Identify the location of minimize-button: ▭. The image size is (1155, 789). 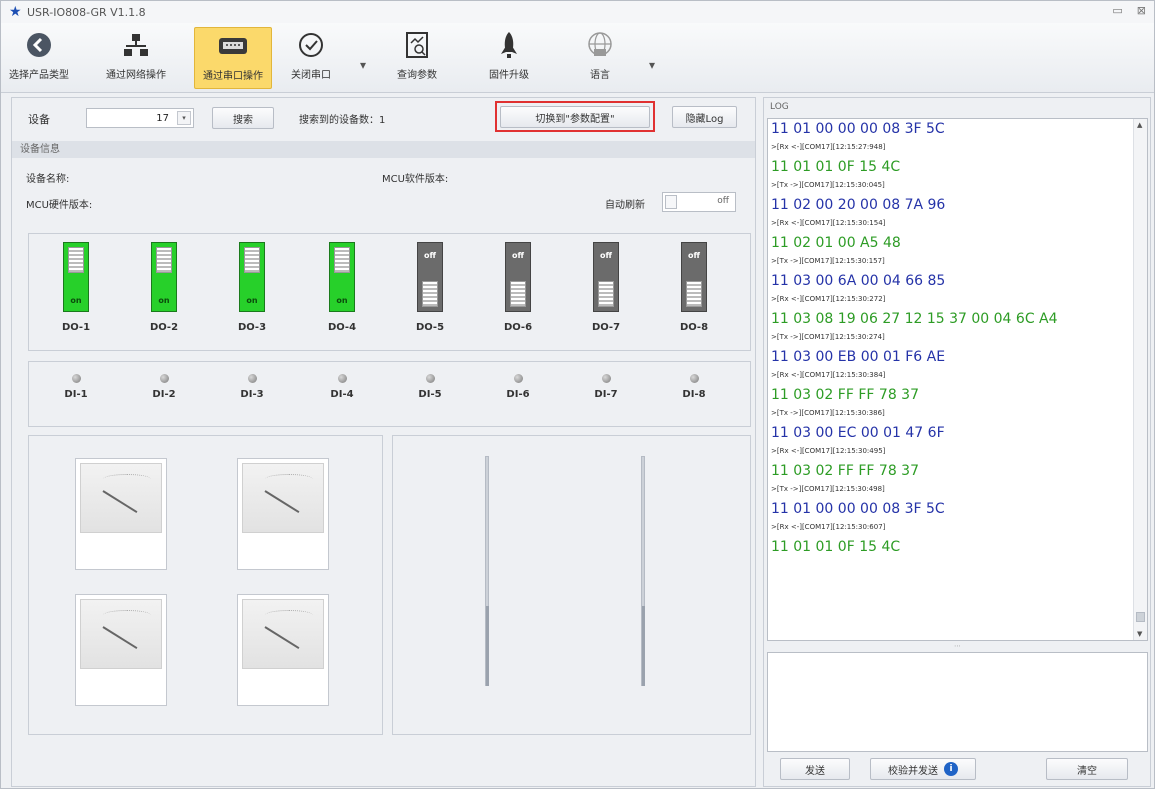
(1117, 10).